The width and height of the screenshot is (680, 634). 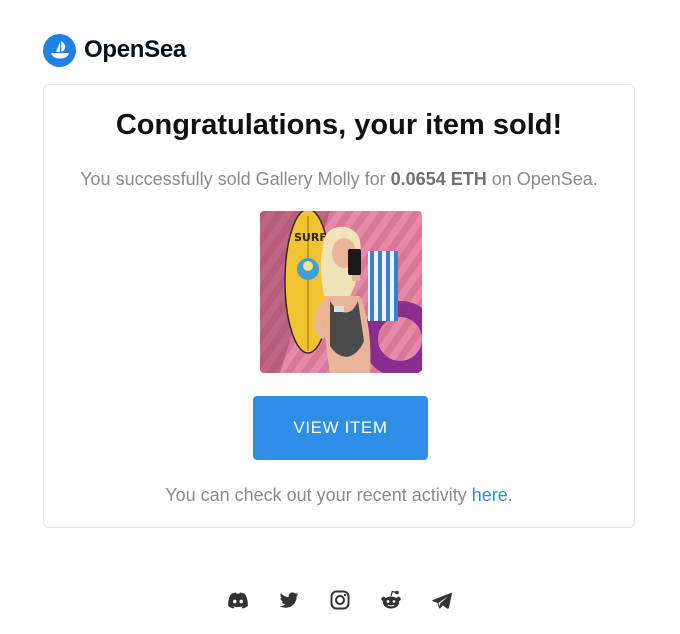 I want to click on social-links, so click(x=340, y=600).